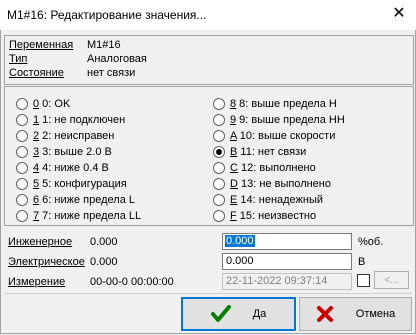 The image size is (416, 335). Describe the element at coordinates (279, 119) in the screenshot. I see `radio-state-9: 9 9: выше предела HH` at that location.